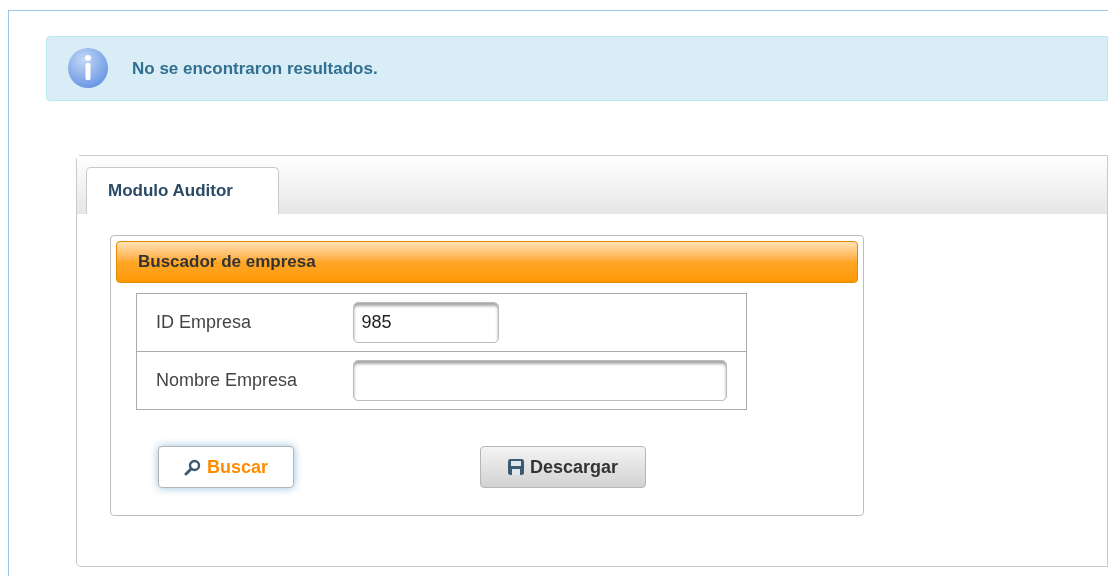 This screenshot has width=1108, height=576. What do you see at coordinates (88, 68) in the screenshot?
I see `info-icon` at bounding box center [88, 68].